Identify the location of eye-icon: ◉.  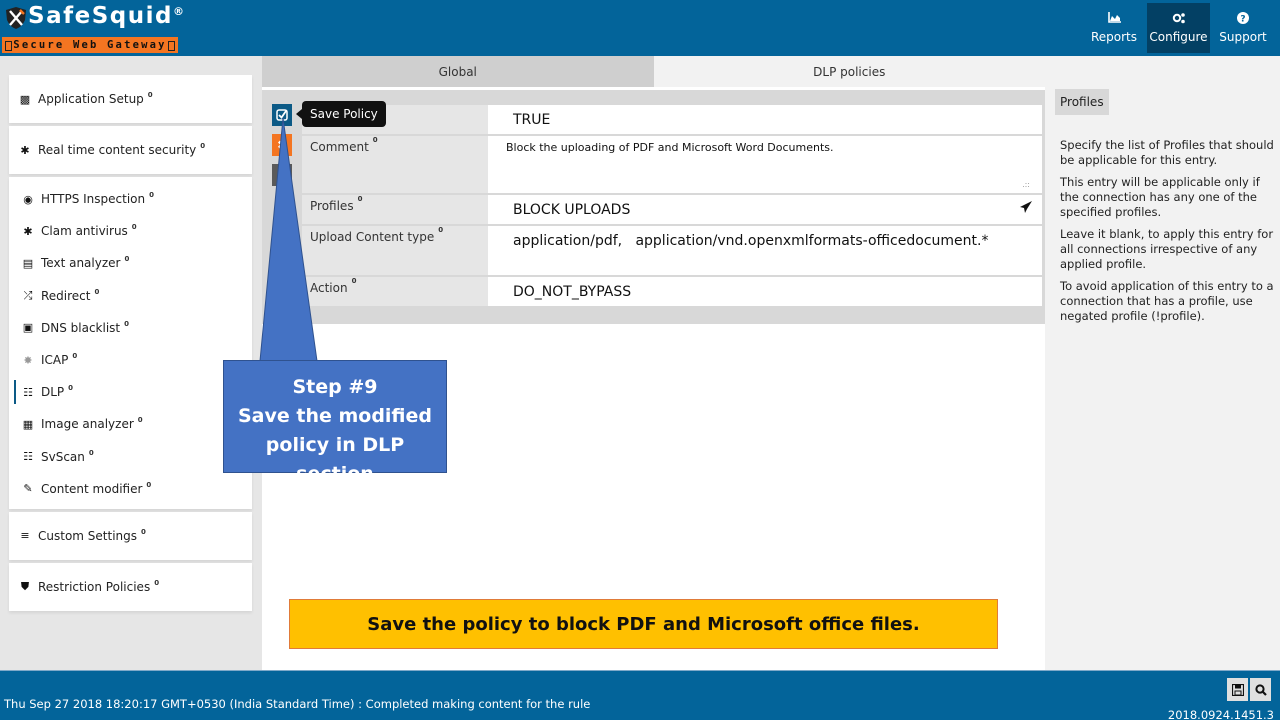
(28, 199).